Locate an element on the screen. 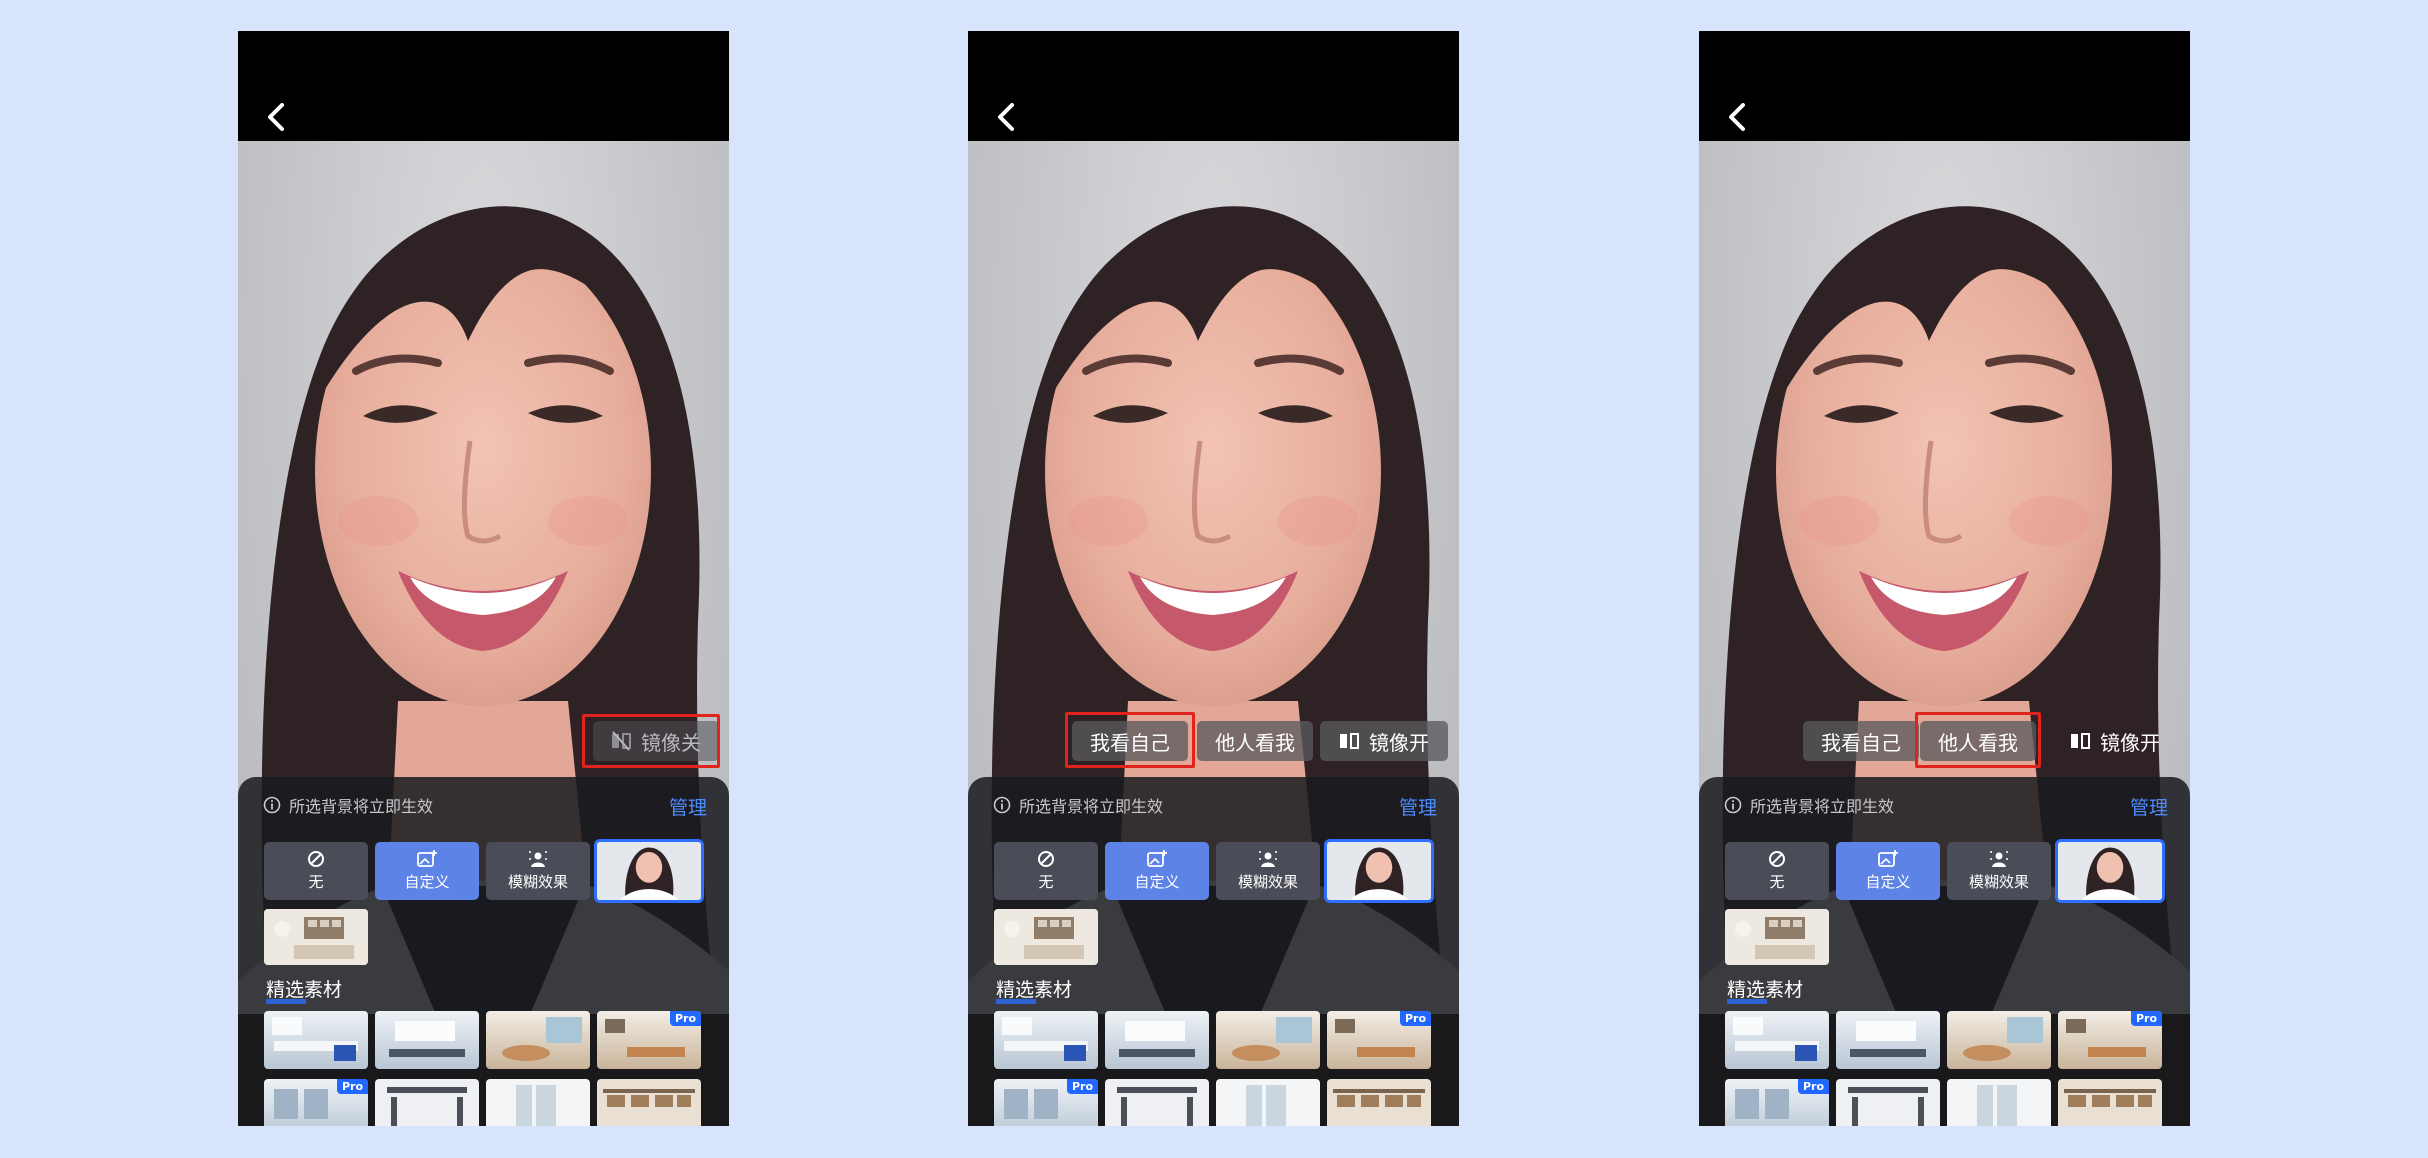 The image size is (2428, 1158). mirror-label: 镜像关 is located at coordinates (671, 742).